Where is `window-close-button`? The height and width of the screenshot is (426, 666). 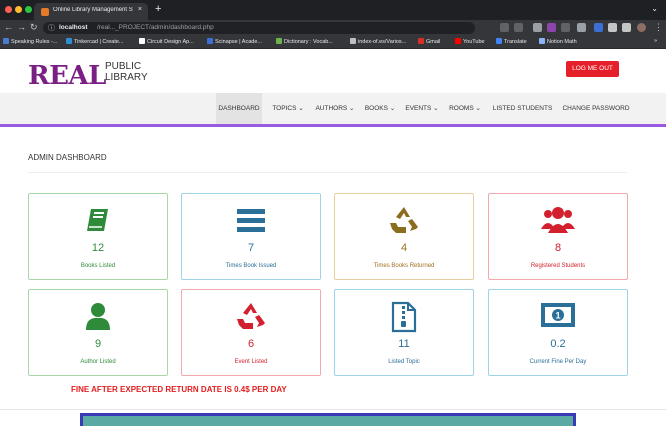 window-close-button is located at coordinates (8, 9).